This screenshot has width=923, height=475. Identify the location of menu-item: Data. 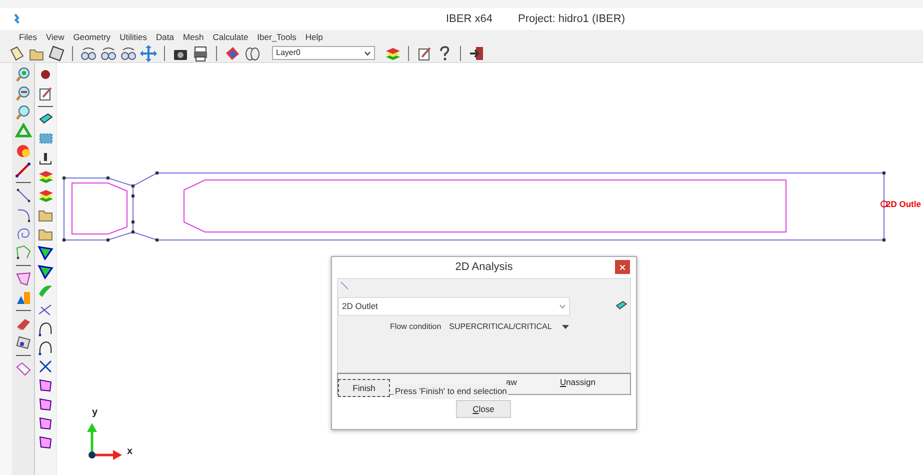
(165, 37).